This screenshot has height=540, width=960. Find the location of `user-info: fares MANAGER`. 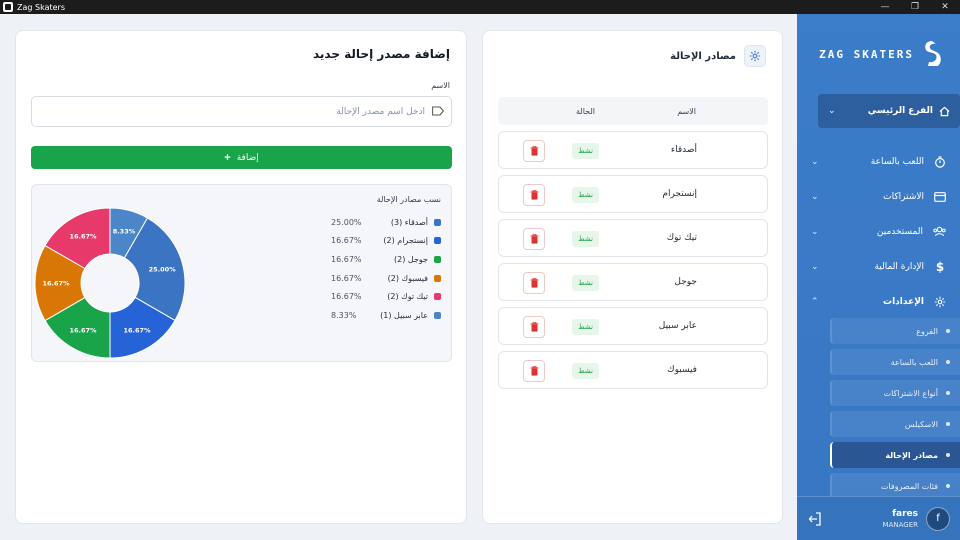

user-info: fares MANAGER is located at coordinates (874, 519).